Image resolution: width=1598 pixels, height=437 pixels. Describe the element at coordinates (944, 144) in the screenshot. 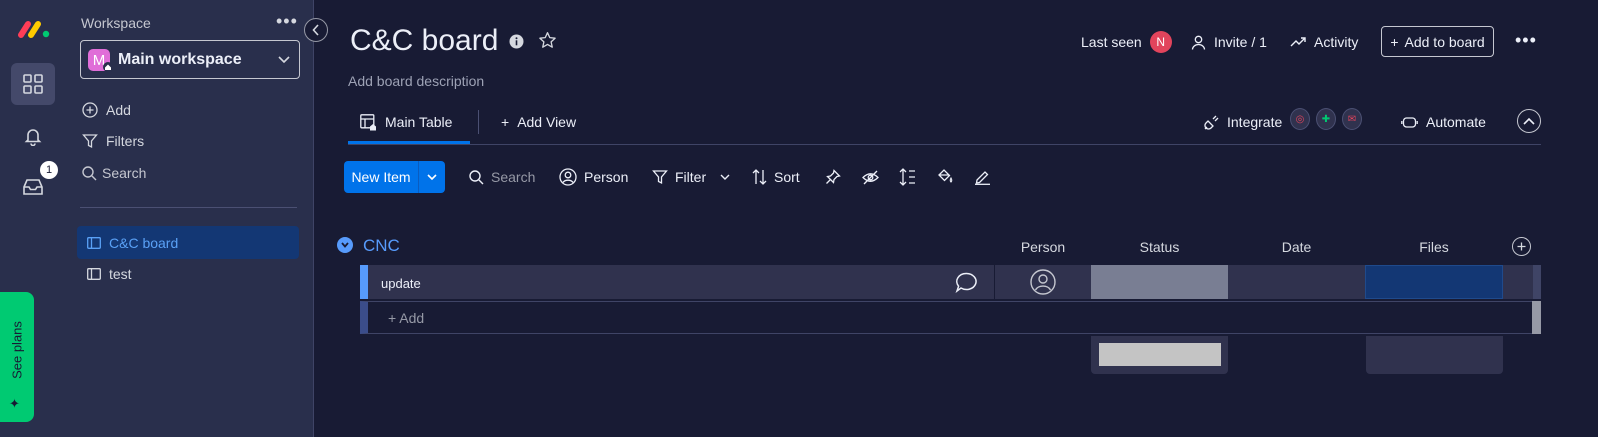

I see `tabs-divider` at that location.